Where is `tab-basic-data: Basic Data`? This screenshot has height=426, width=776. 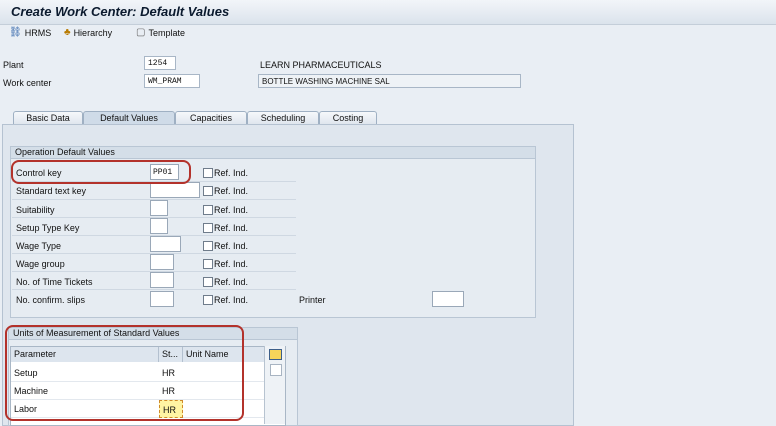
tab-basic-data: Basic Data is located at coordinates (48, 117).